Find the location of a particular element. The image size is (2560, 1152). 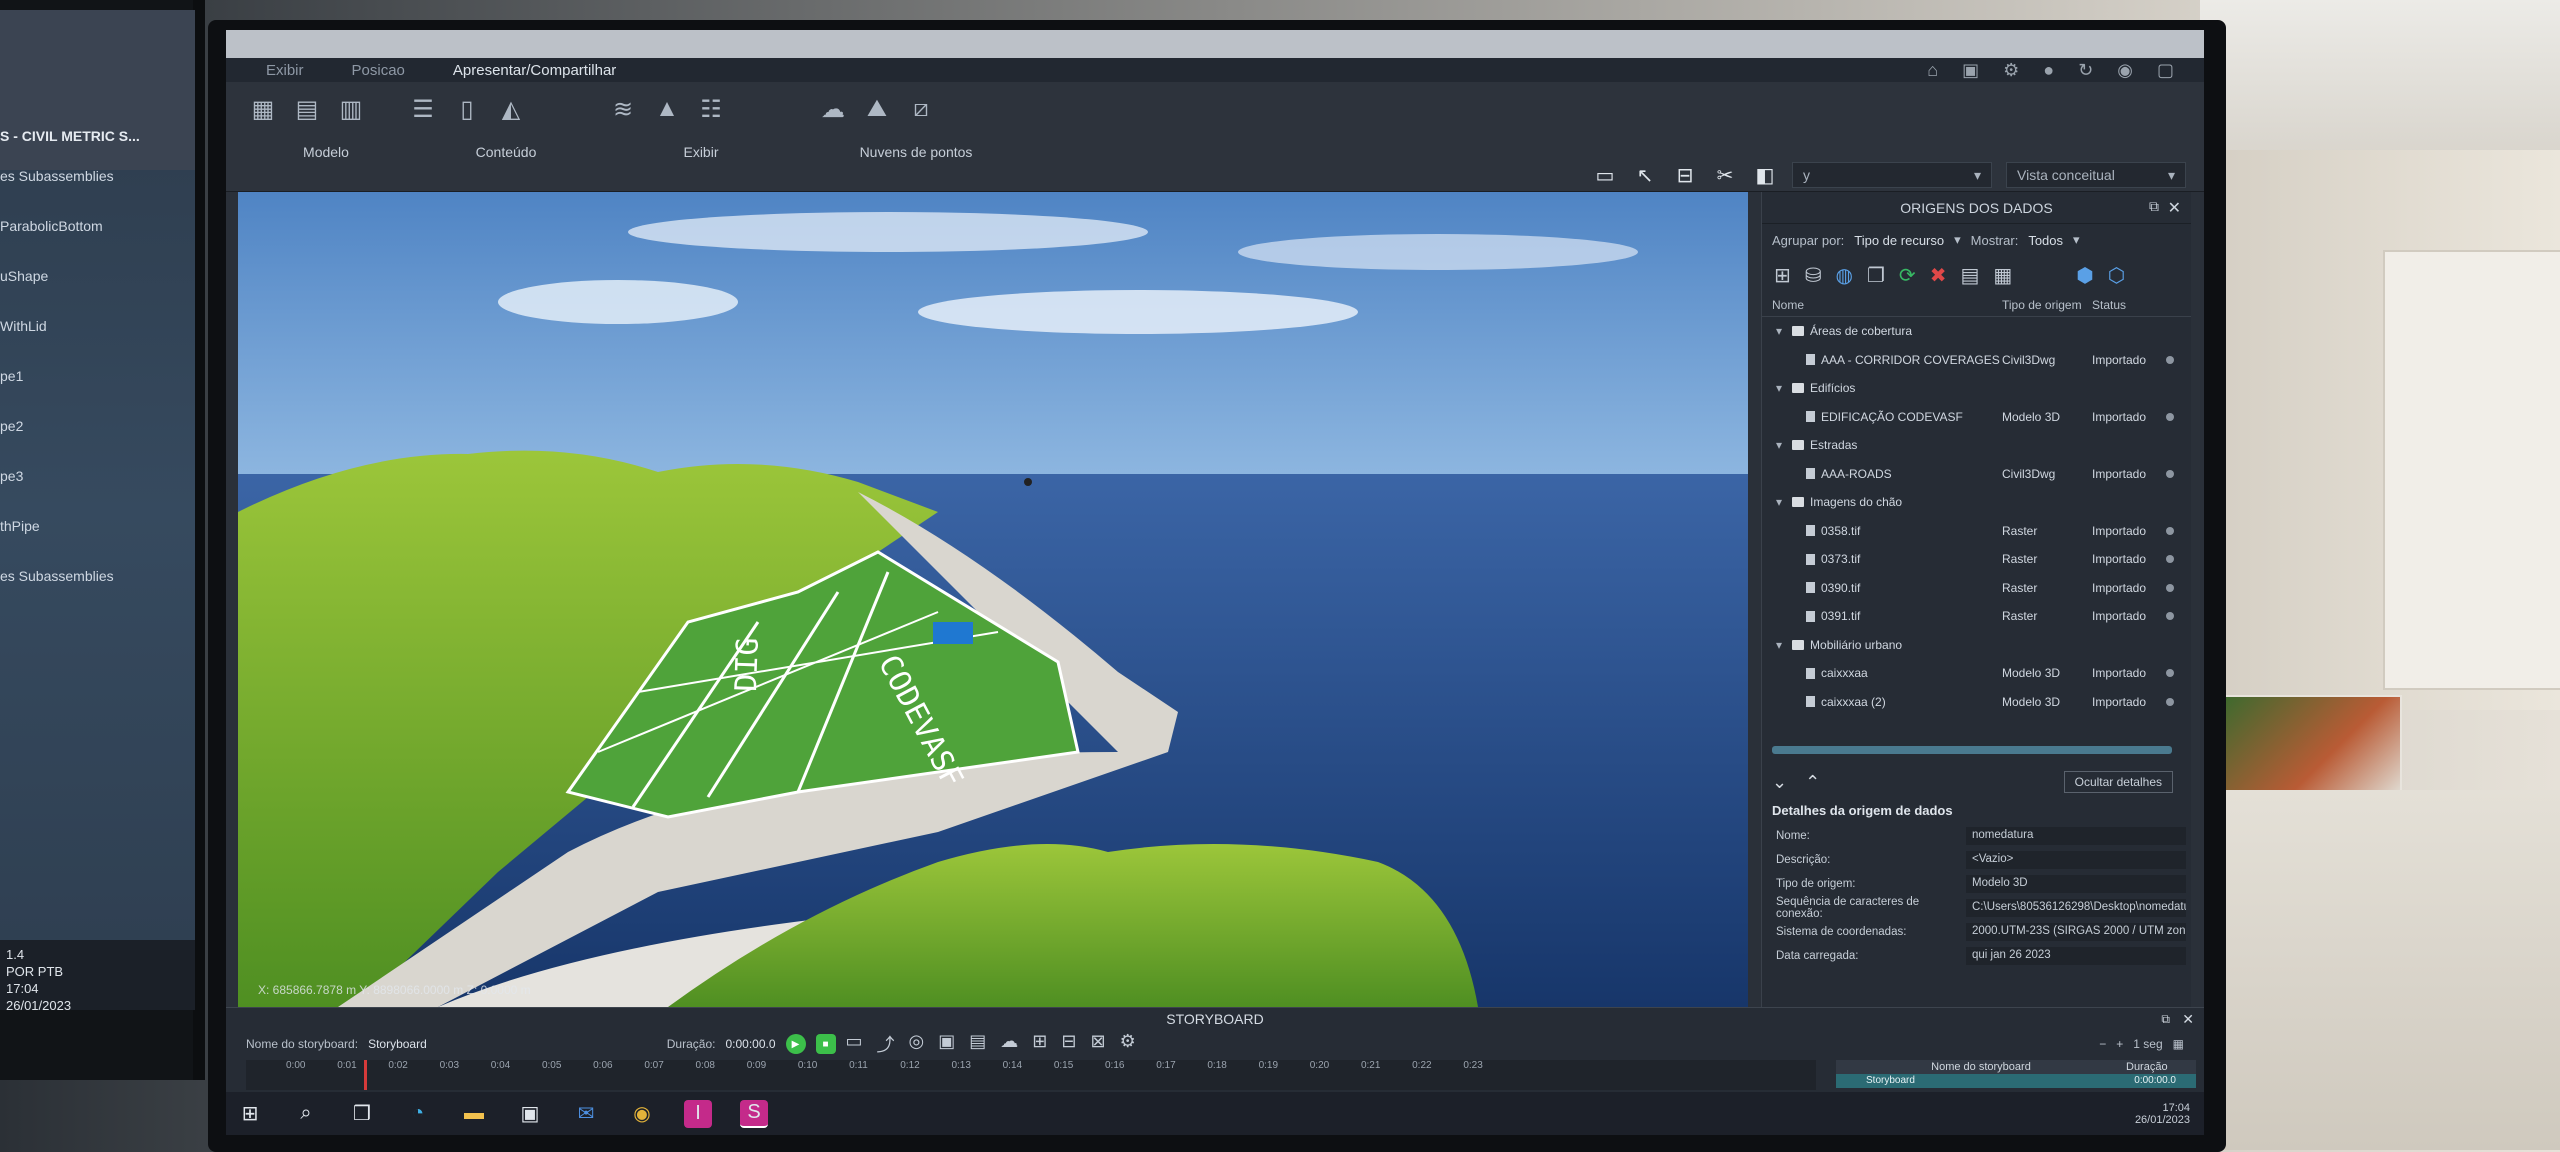

ribbon-group-label: Exibir is located at coordinates (701, 152).